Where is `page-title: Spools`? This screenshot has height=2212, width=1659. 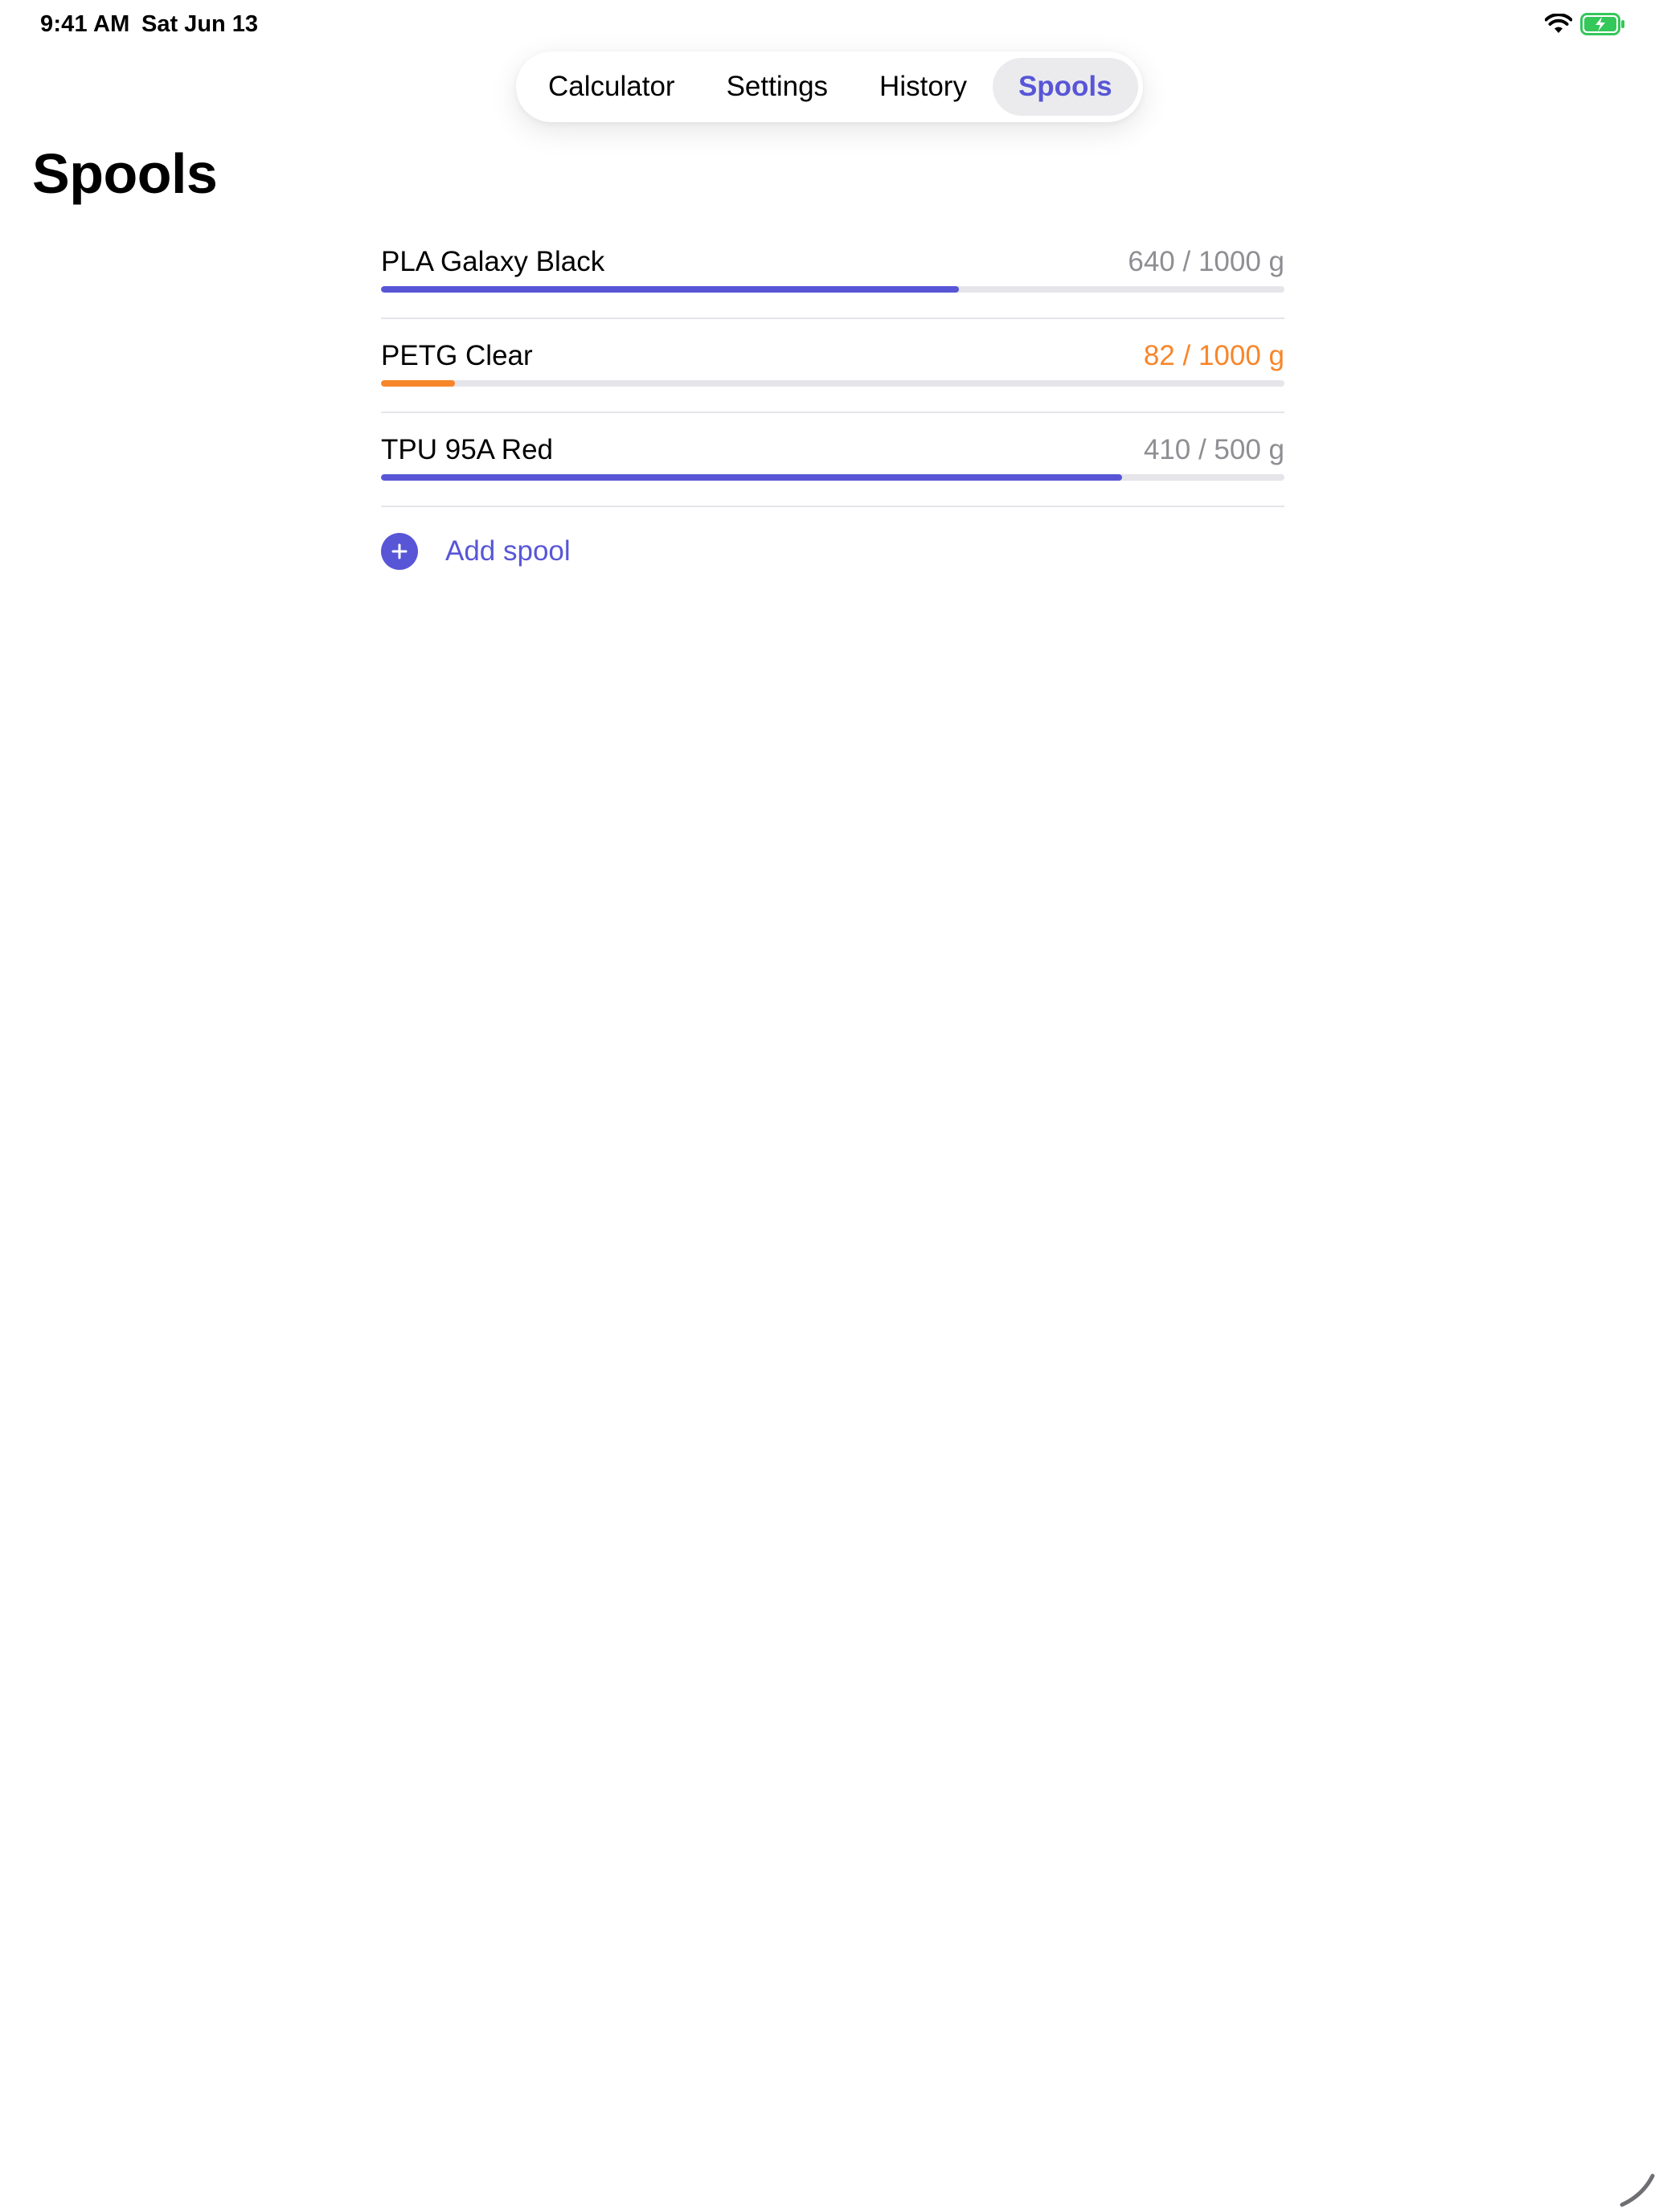
page-title: Spools is located at coordinates (125, 173).